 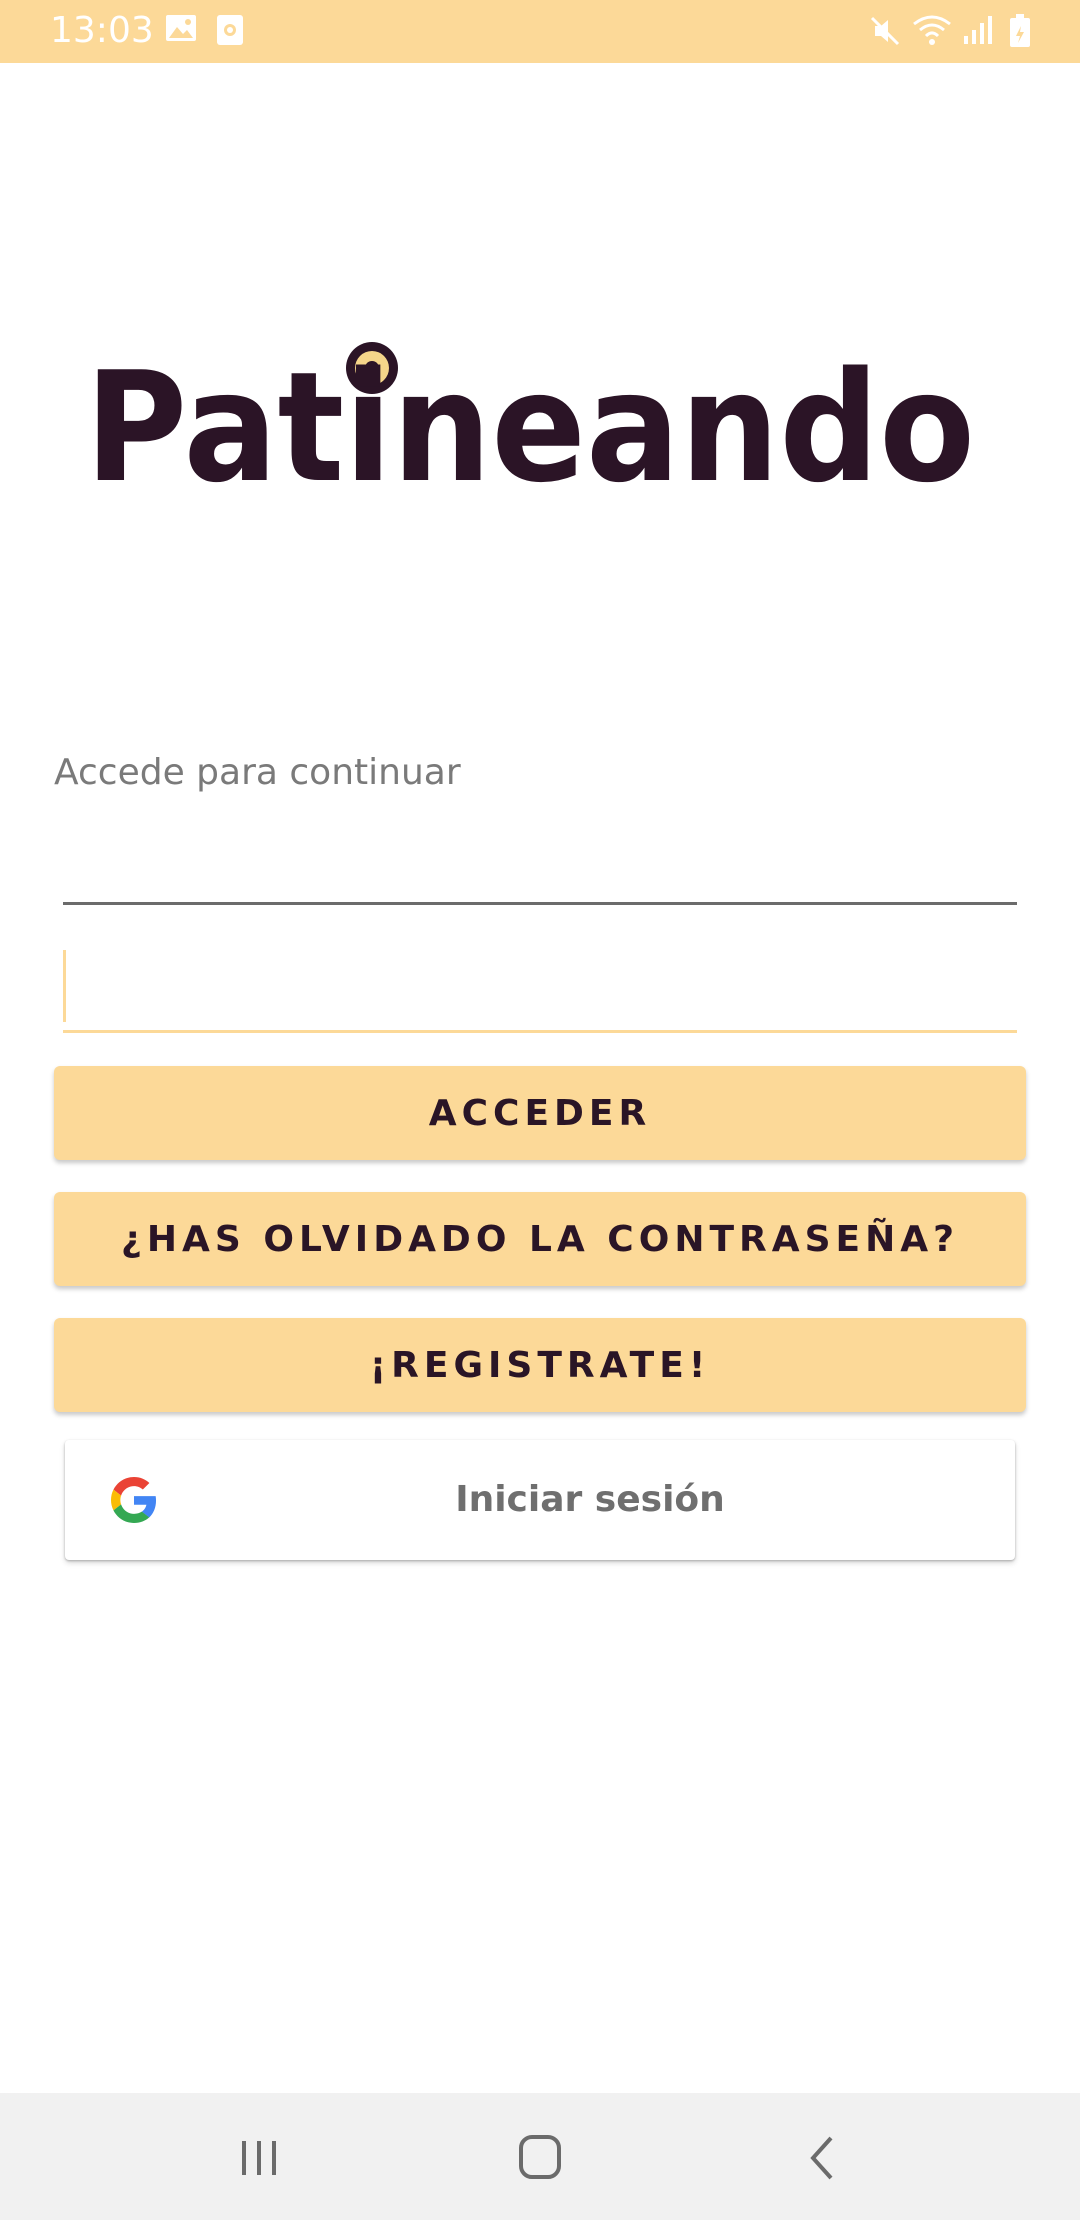 What do you see at coordinates (64, 986) in the screenshot?
I see `text-cursor` at bounding box center [64, 986].